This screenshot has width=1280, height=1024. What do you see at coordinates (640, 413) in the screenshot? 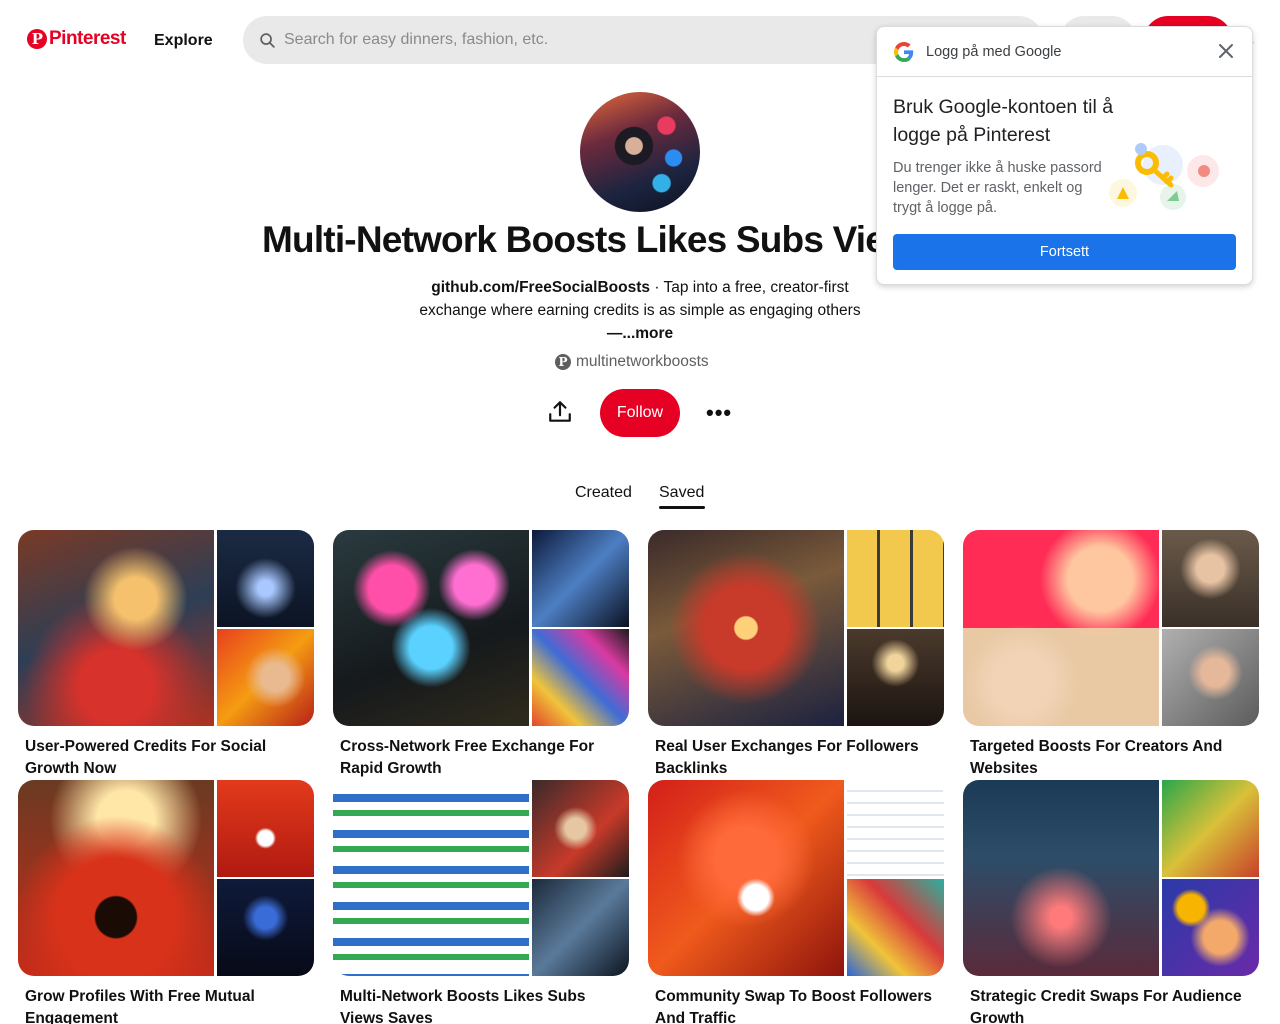
I see `follow-button: Follow` at bounding box center [640, 413].